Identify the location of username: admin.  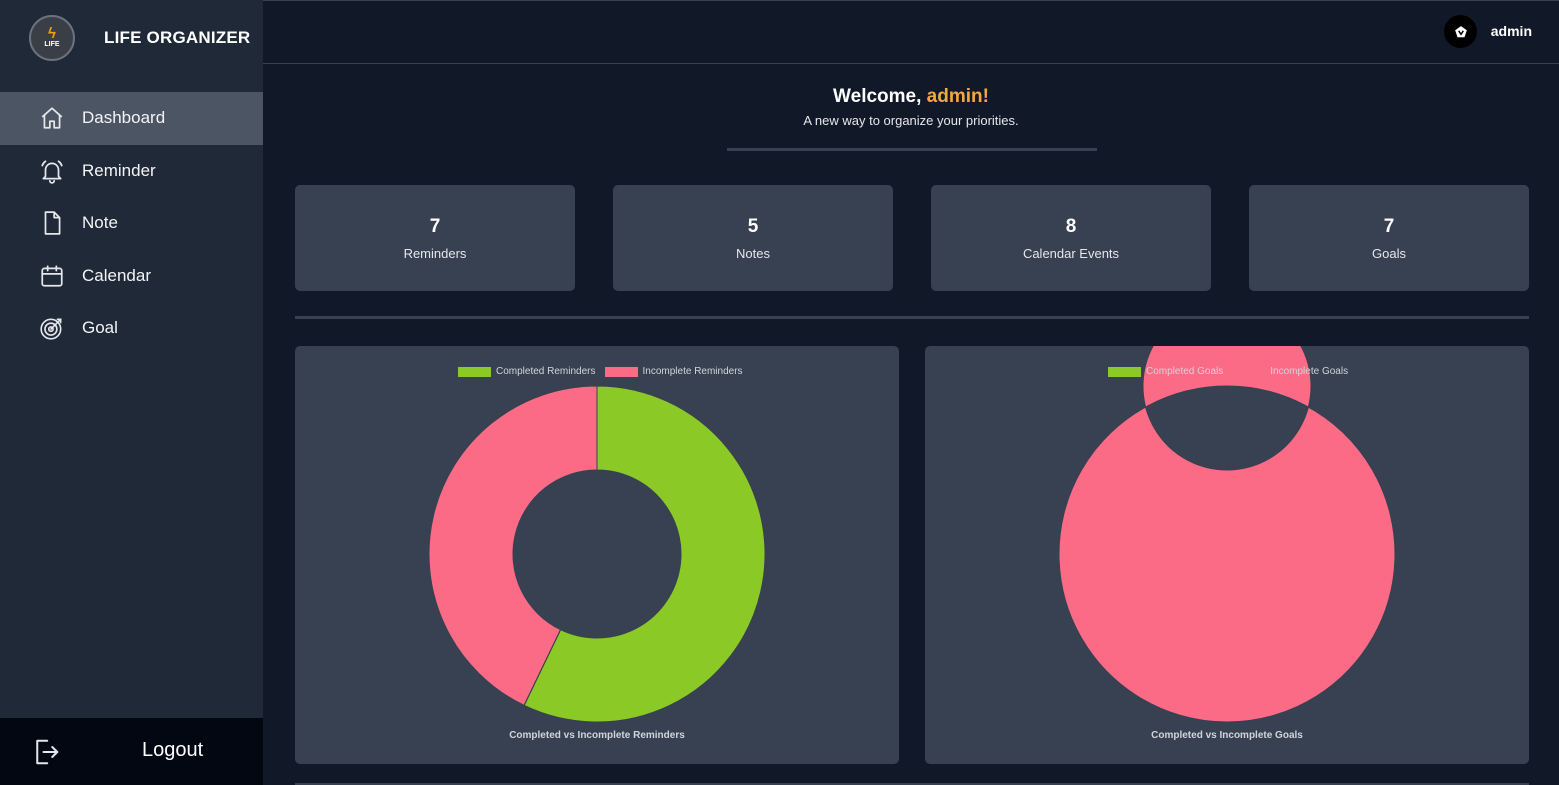
(1511, 31).